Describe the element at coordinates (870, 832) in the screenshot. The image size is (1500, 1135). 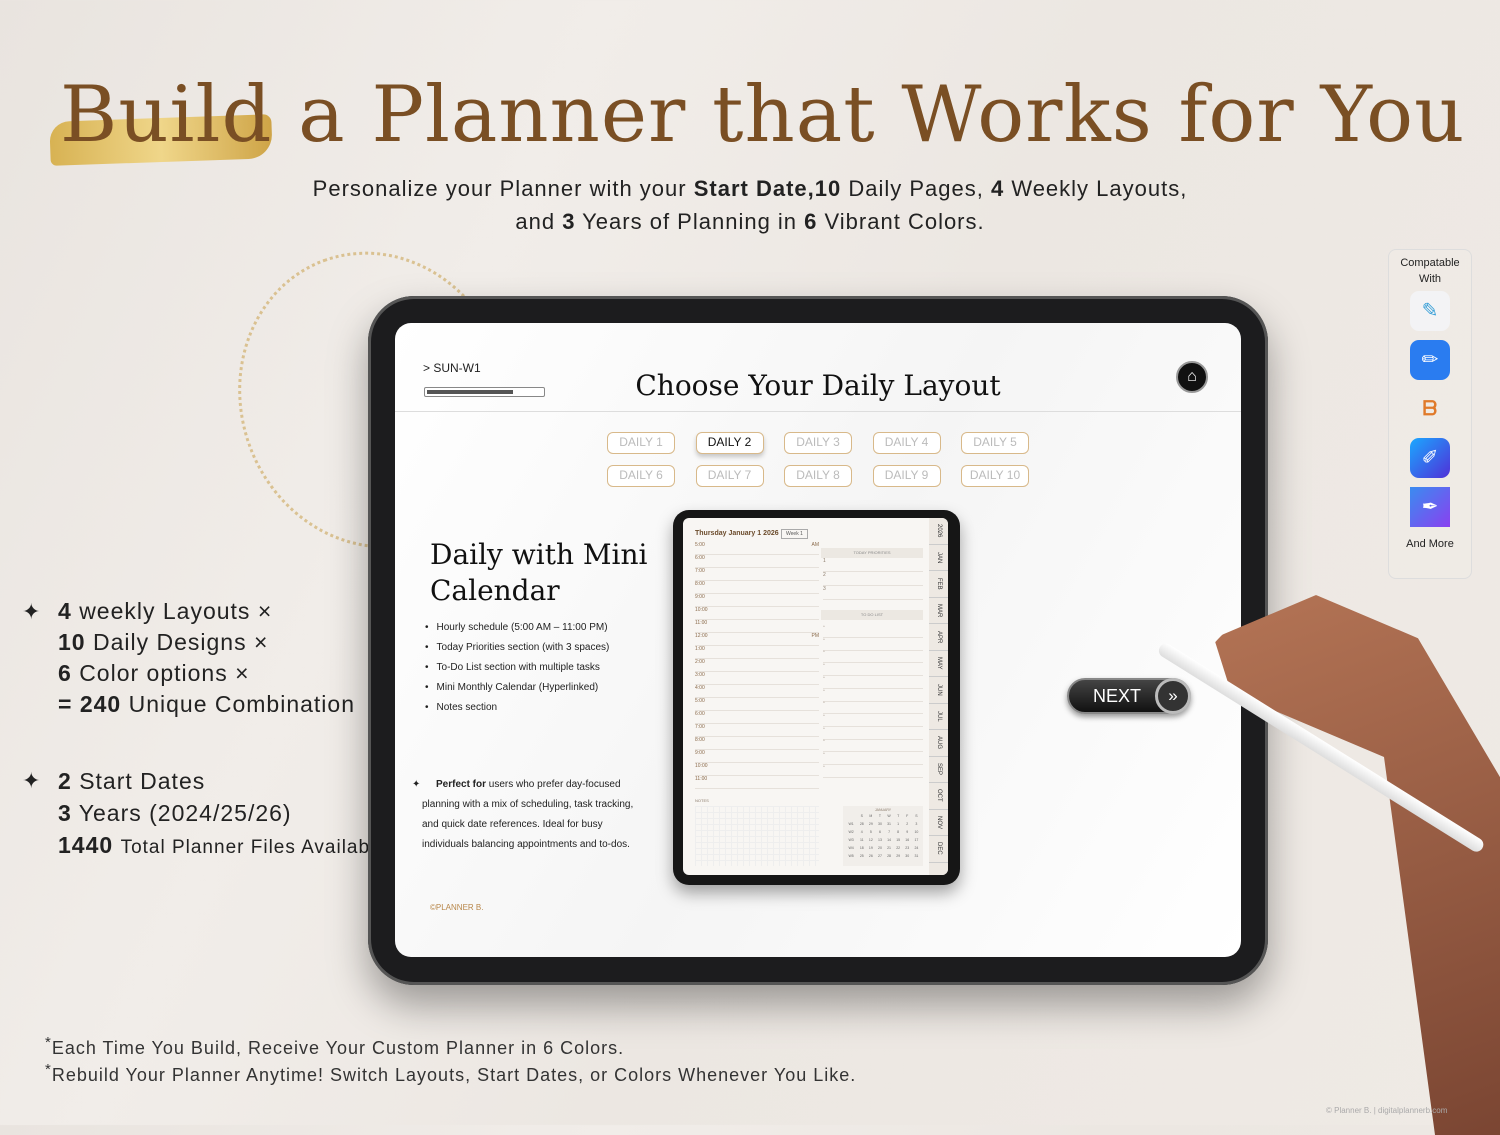
I see `calendar-day: 5` at that location.